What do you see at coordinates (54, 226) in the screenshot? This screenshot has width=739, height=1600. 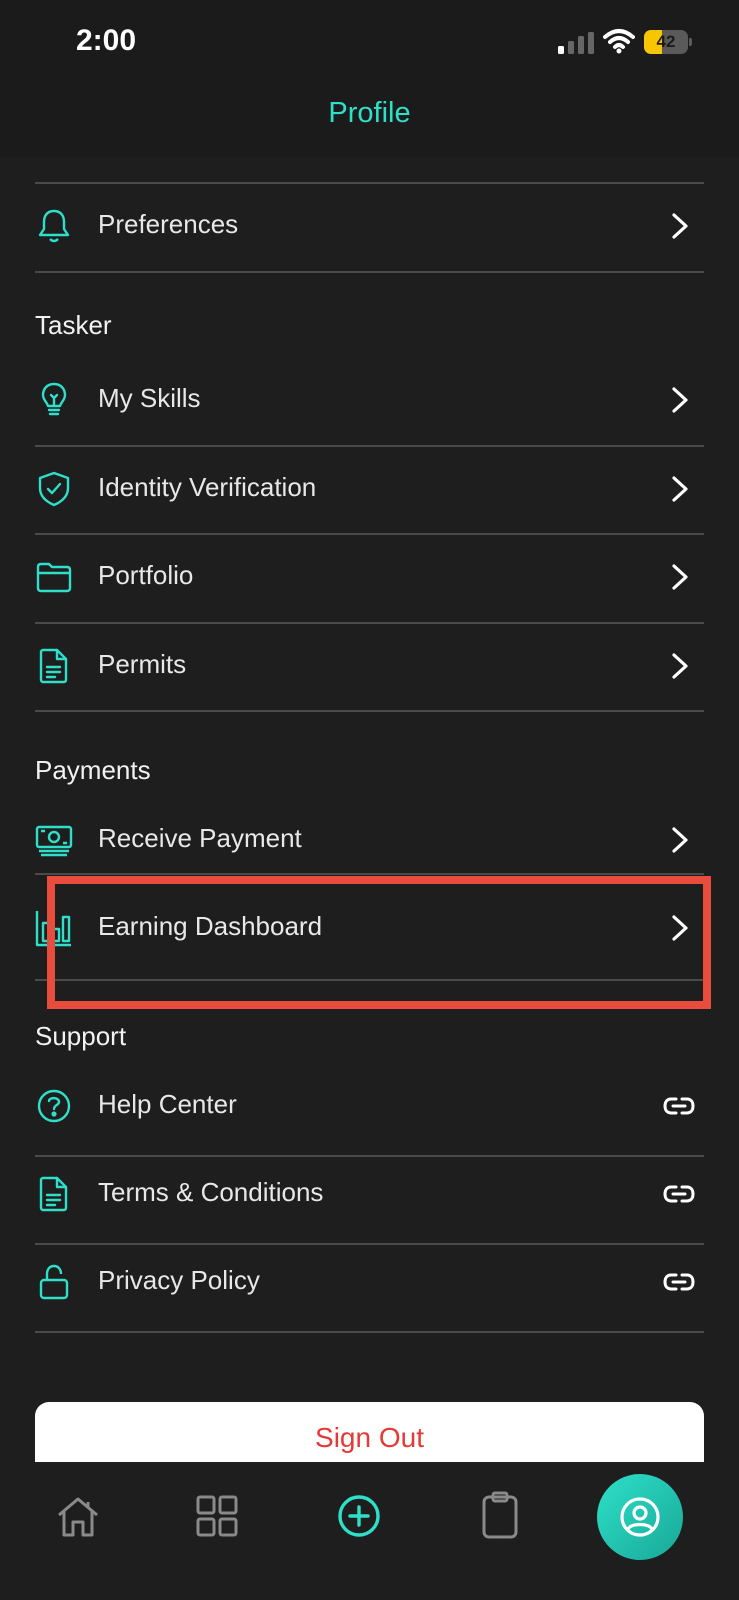 I see `bell-icon` at bounding box center [54, 226].